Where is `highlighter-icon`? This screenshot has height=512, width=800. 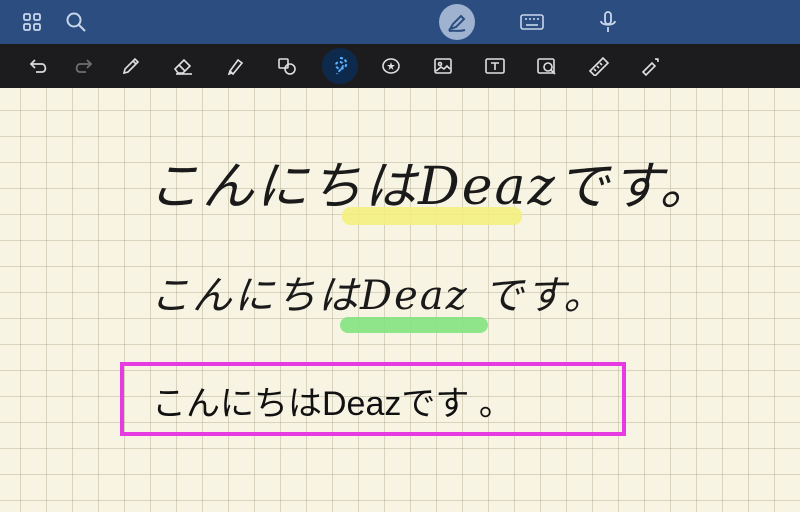
highlighter-icon is located at coordinates (235, 66).